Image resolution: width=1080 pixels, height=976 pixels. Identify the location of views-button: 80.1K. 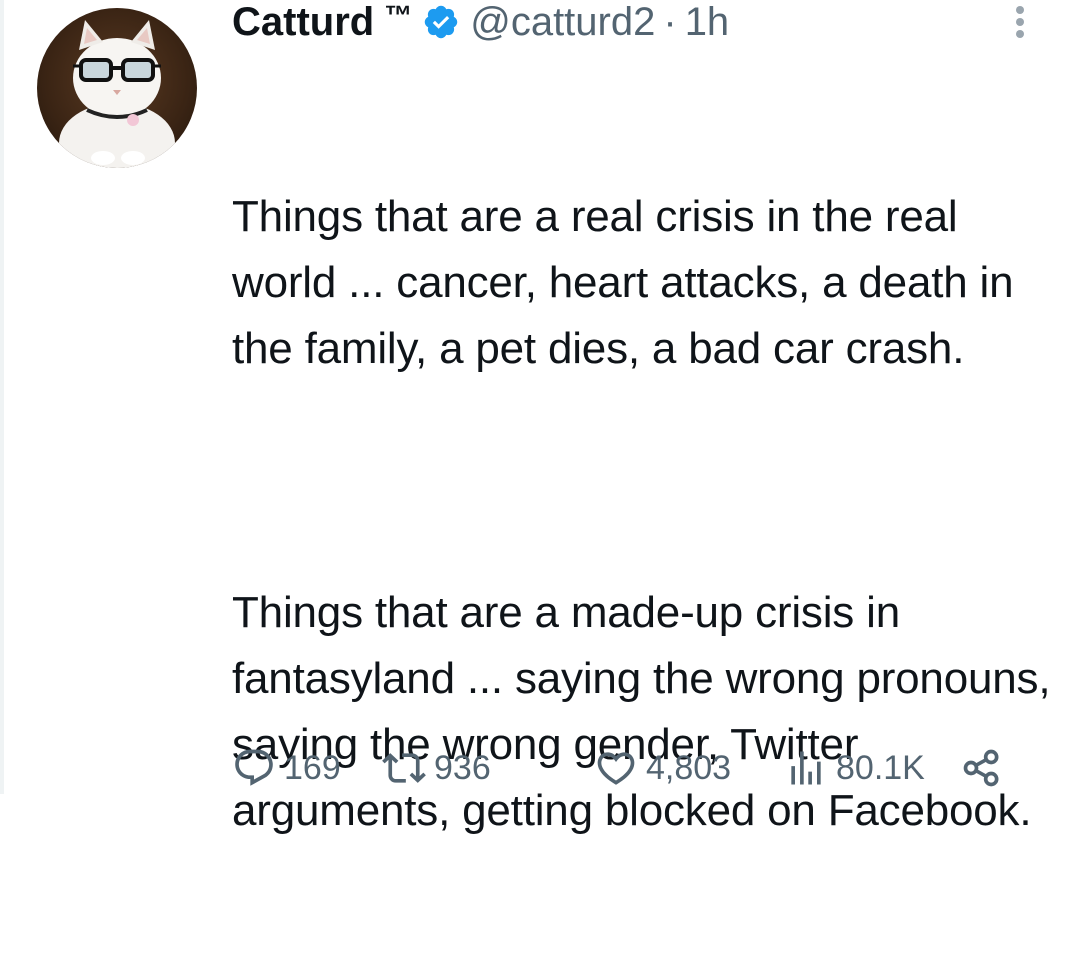
(854, 768).